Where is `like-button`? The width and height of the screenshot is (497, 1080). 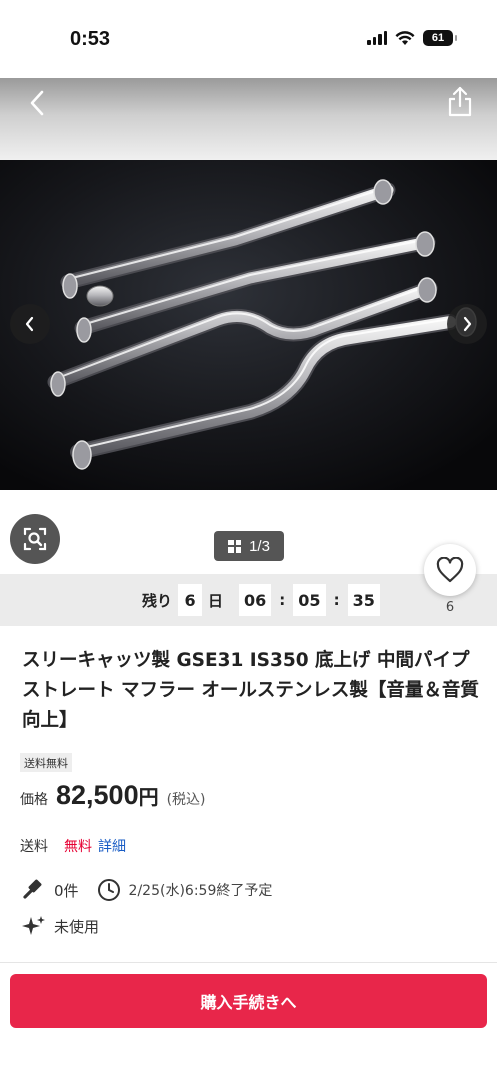 like-button is located at coordinates (450, 570).